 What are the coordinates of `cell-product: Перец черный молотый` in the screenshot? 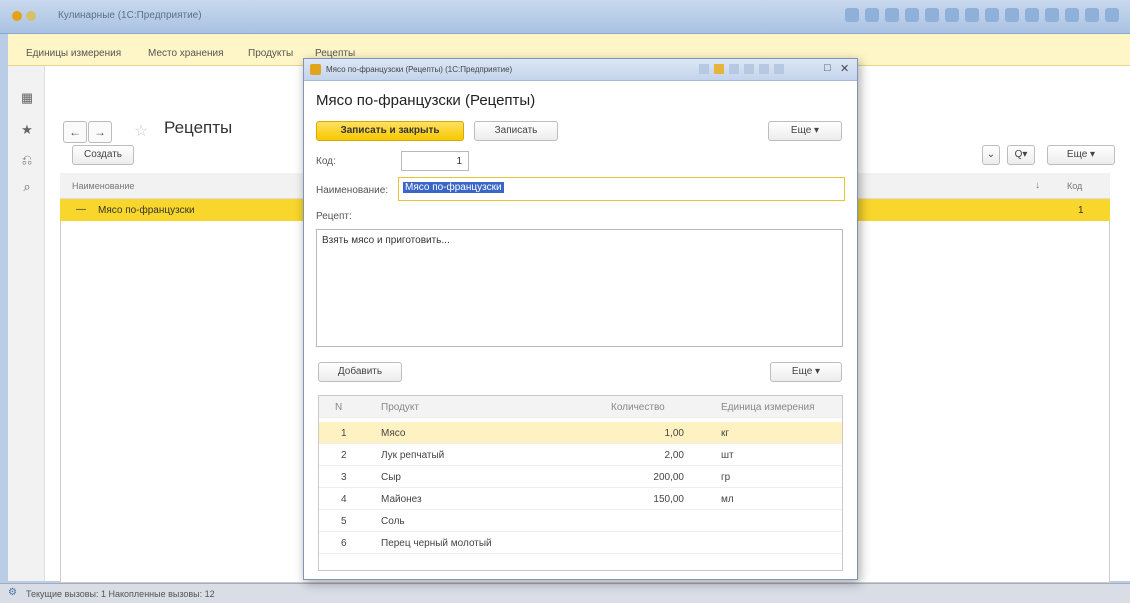 It's located at (436, 543).